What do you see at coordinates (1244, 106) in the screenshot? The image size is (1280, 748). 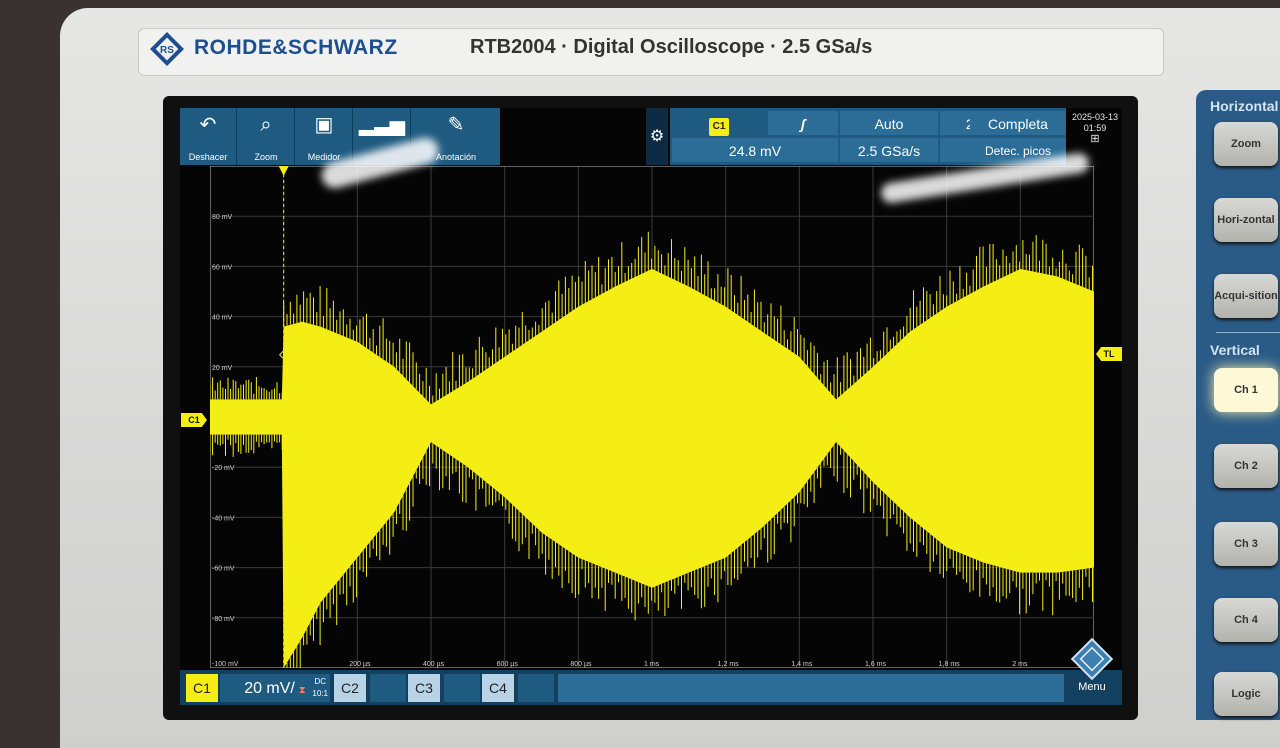 I see `horizontal-section-title: Horizontal` at bounding box center [1244, 106].